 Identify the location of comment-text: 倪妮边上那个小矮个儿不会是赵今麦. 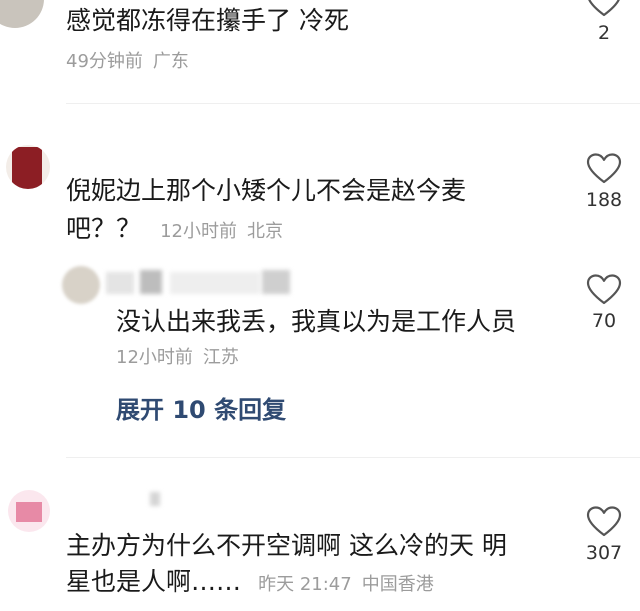
(266, 190).